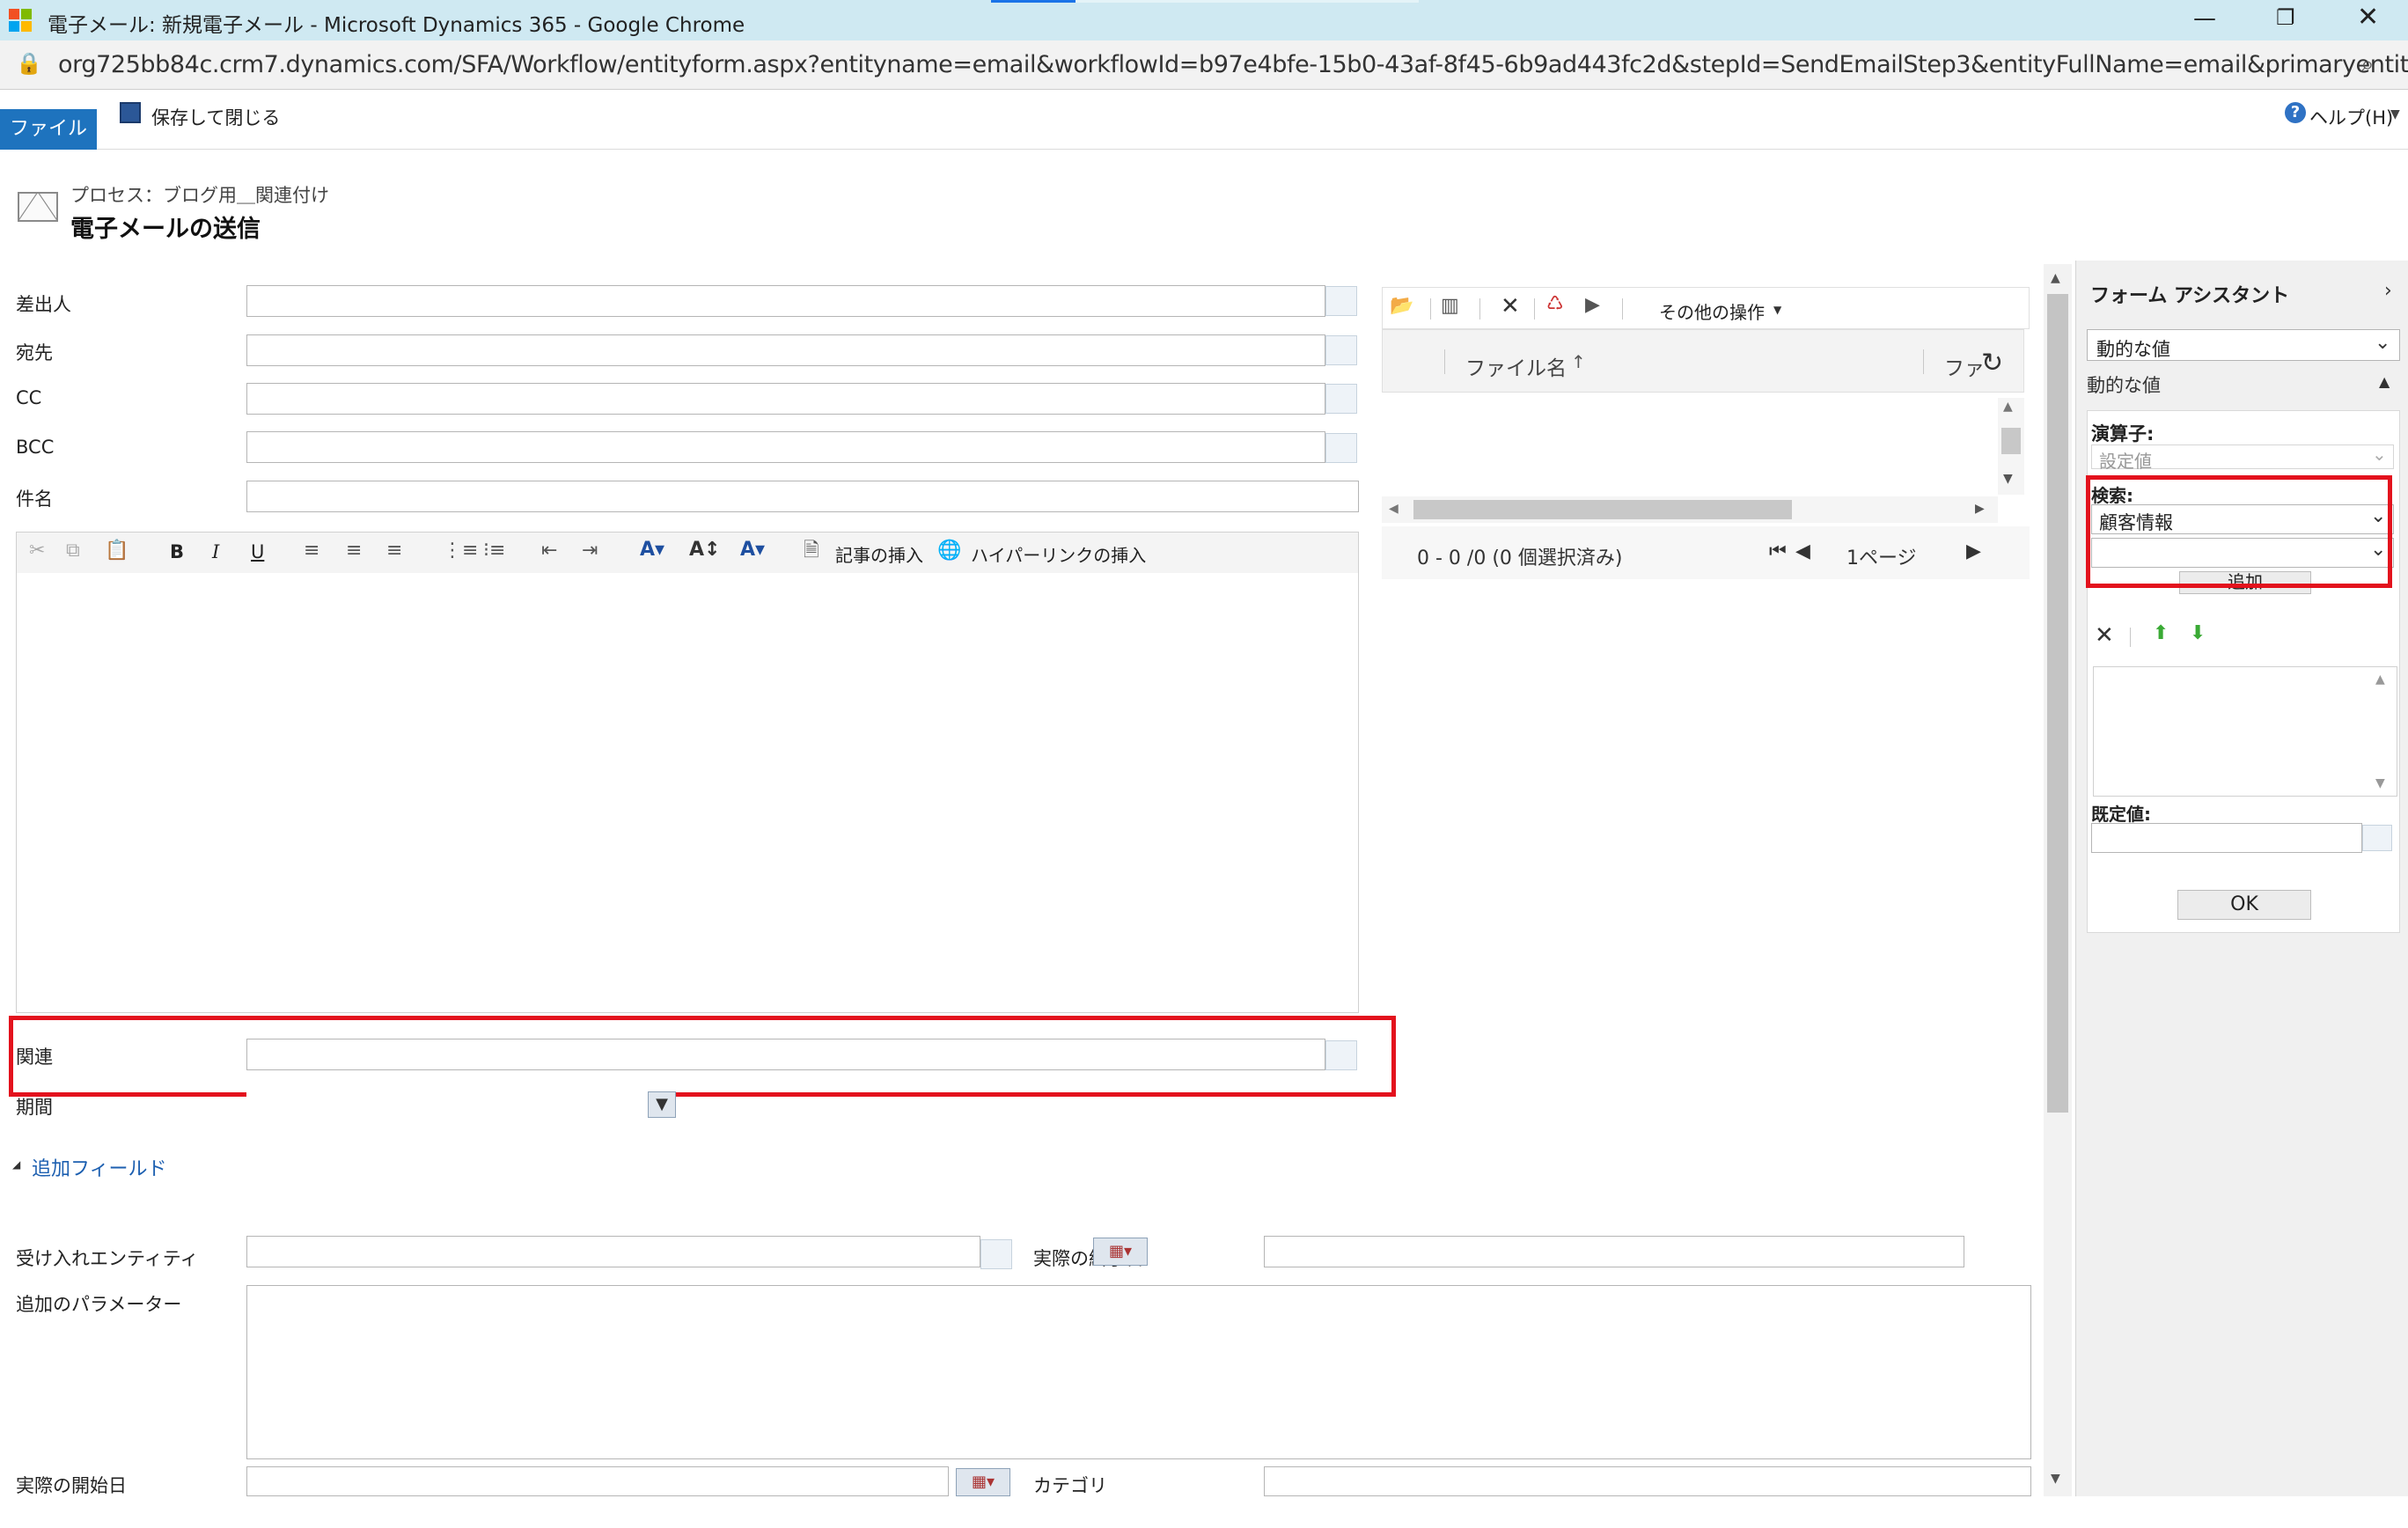 The image size is (2408, 1528). What do you see at coordinates (37, 551) in the screenshot?
I see `cut-icon: ✂` at bounding box center [37, 551].